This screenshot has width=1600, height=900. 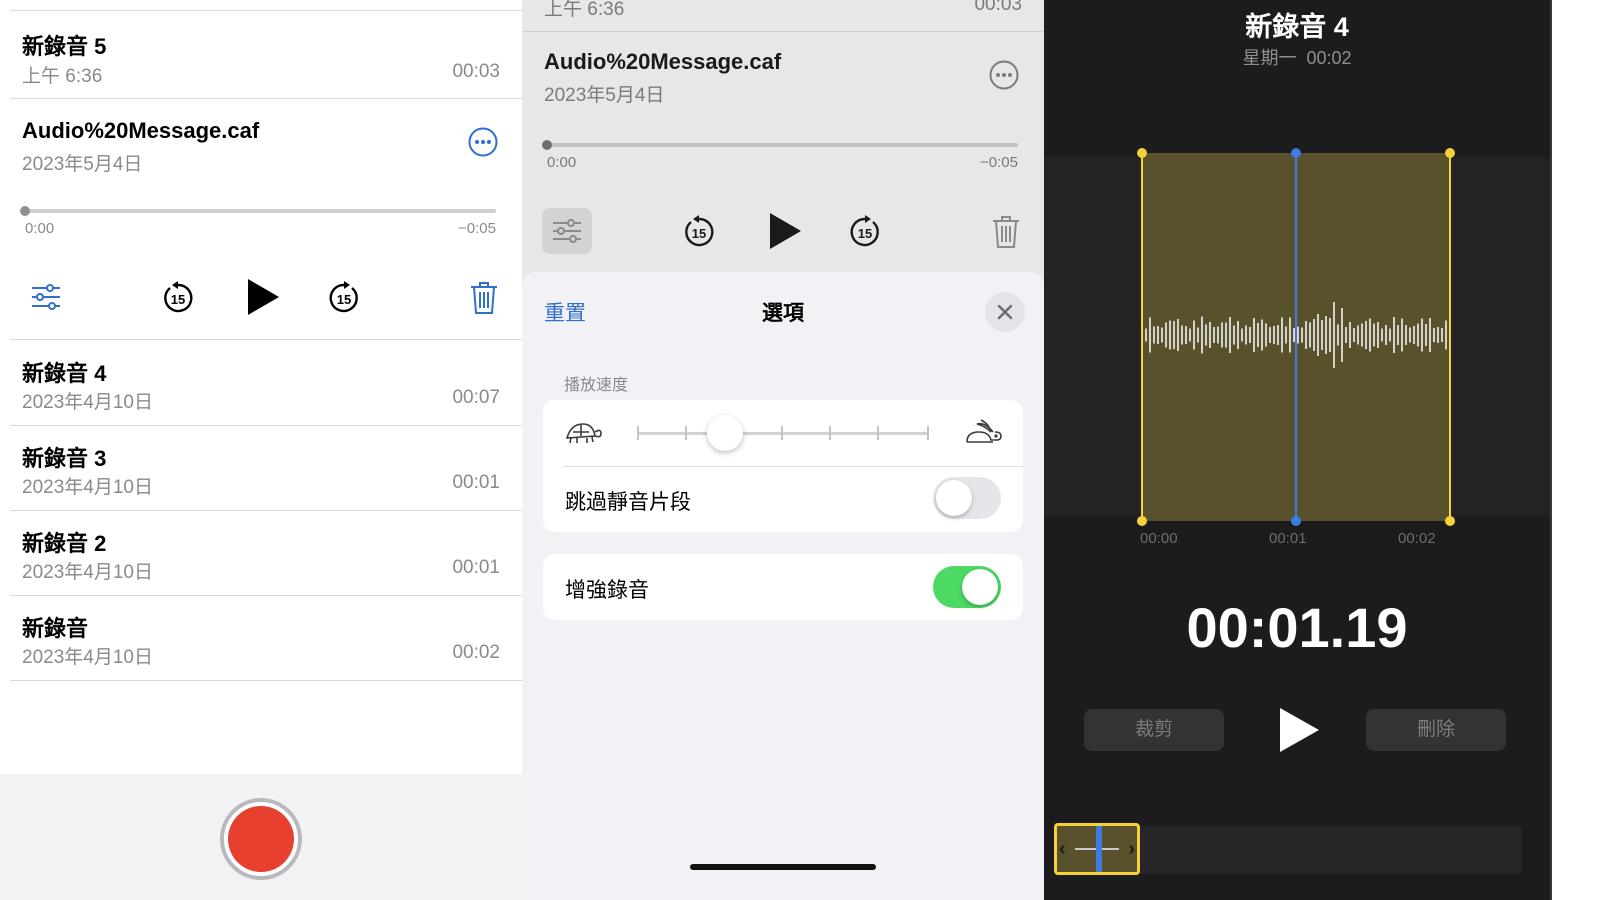 What do you see at coordinates (55, 628) in the screenshot?
I see `recording-title: 新錄音` at bounding box center [55, 628].